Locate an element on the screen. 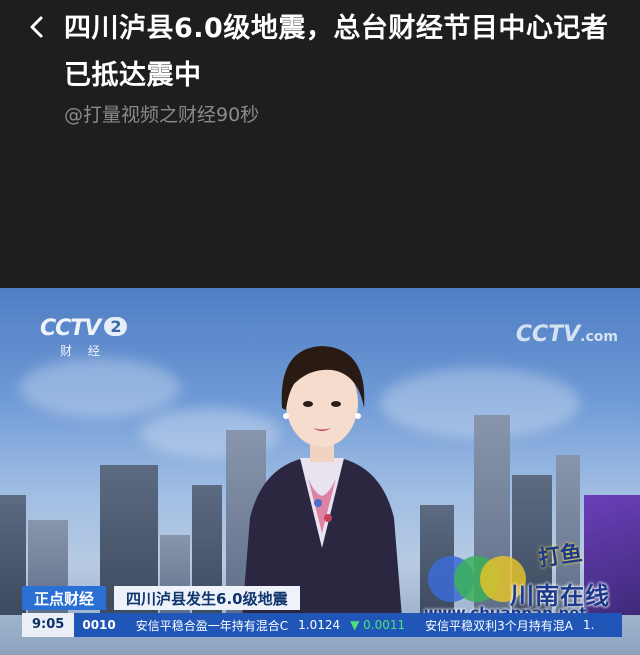  article-title: 四川泸县6.0级地震，总台财经节目中心记者已抵达震中 is located at coordinates (336, 52).